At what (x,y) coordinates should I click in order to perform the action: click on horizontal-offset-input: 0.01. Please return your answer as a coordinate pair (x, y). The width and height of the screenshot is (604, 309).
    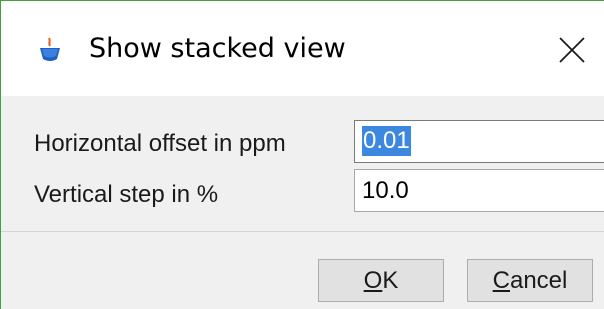
    Looking at the image, I should click on (479, 141).